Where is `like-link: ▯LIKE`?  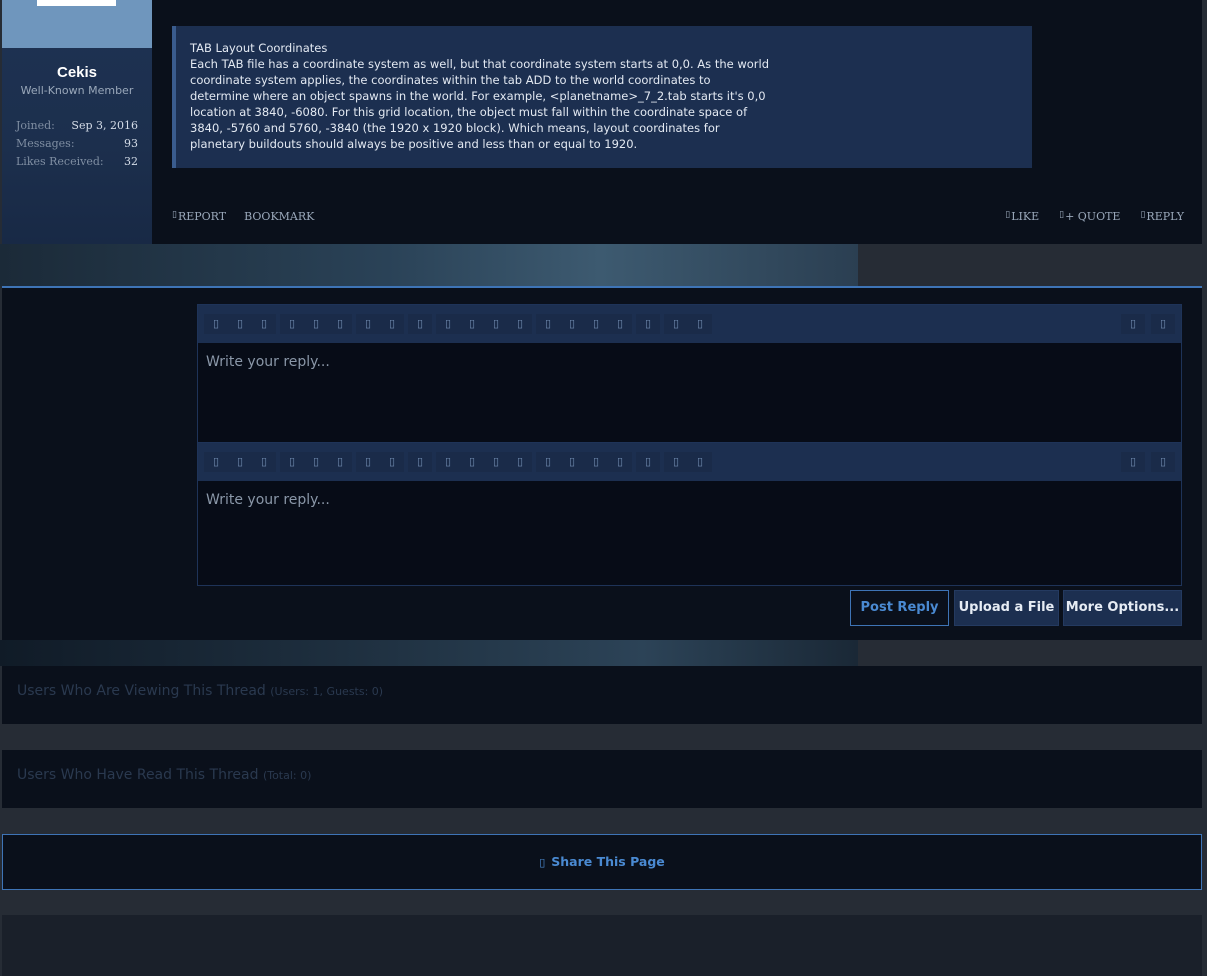 like-link: ▯LIKE is located at coordinates (1022, 216).